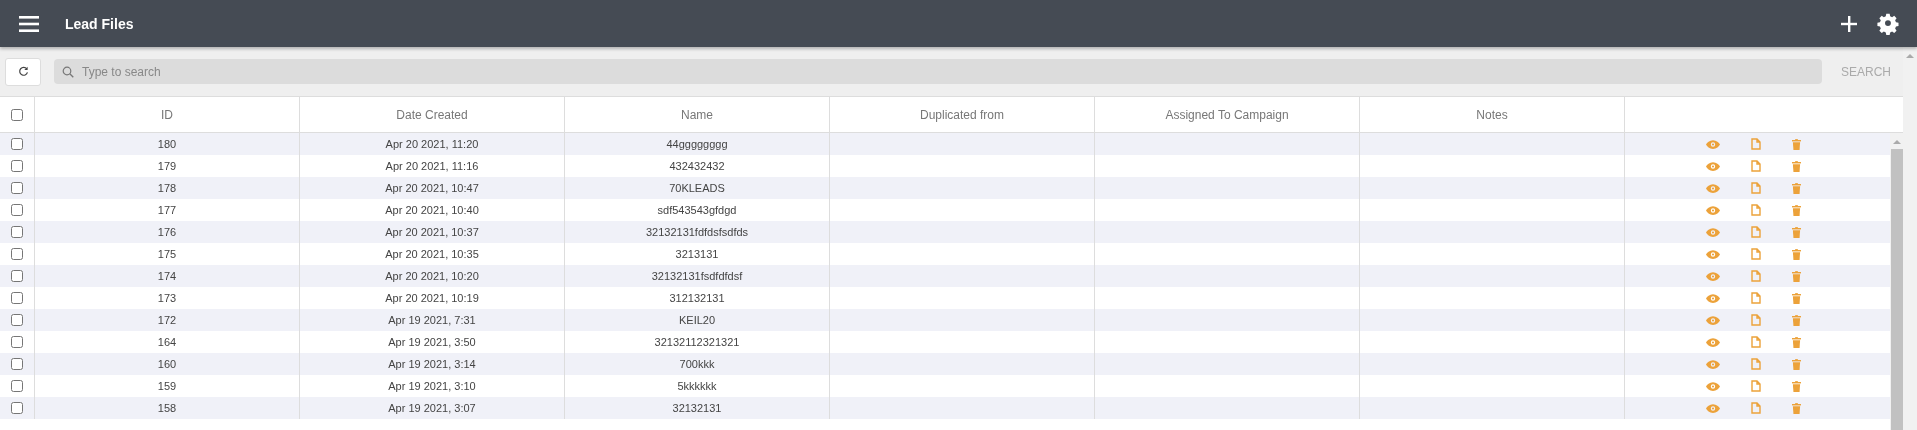  Describe the element at coordinates (29, 23) in the screenshot. I see `menu-icon` at that location.